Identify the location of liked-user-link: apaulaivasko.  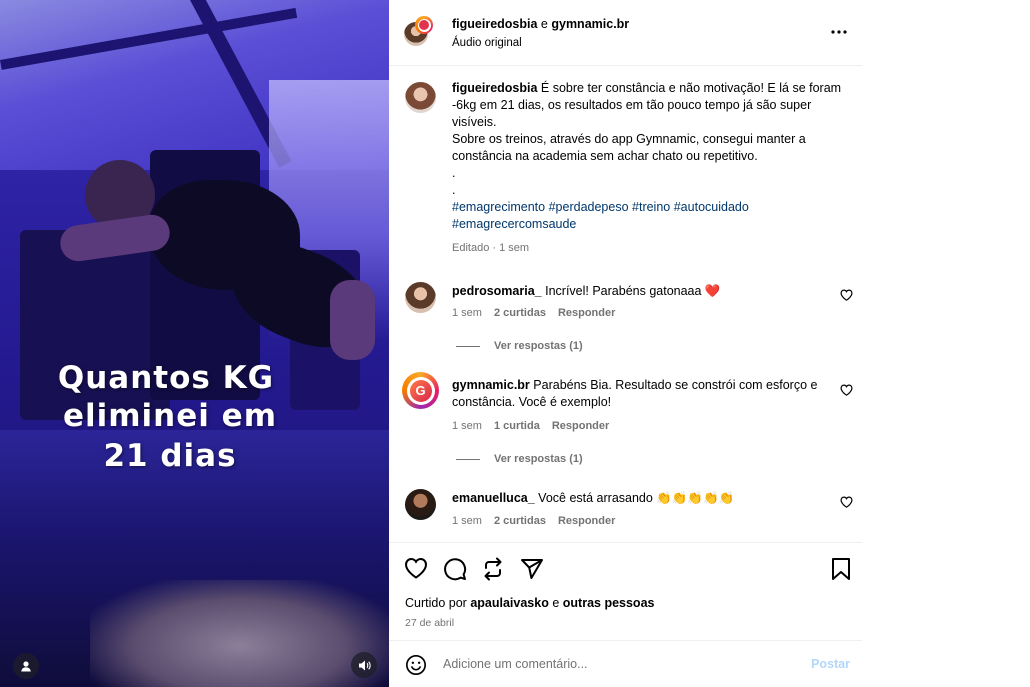
(509, 603).